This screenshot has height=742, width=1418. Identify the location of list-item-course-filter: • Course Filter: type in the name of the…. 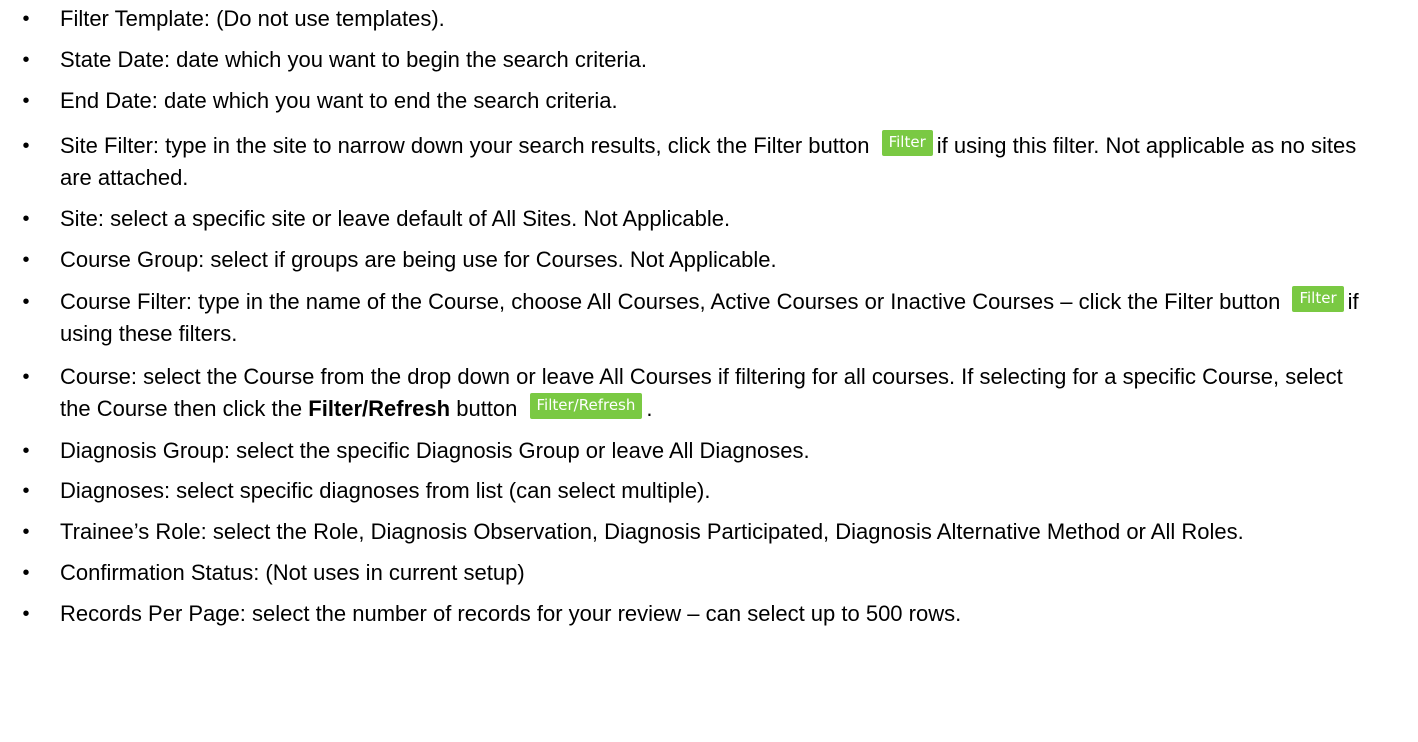
(709, 317).